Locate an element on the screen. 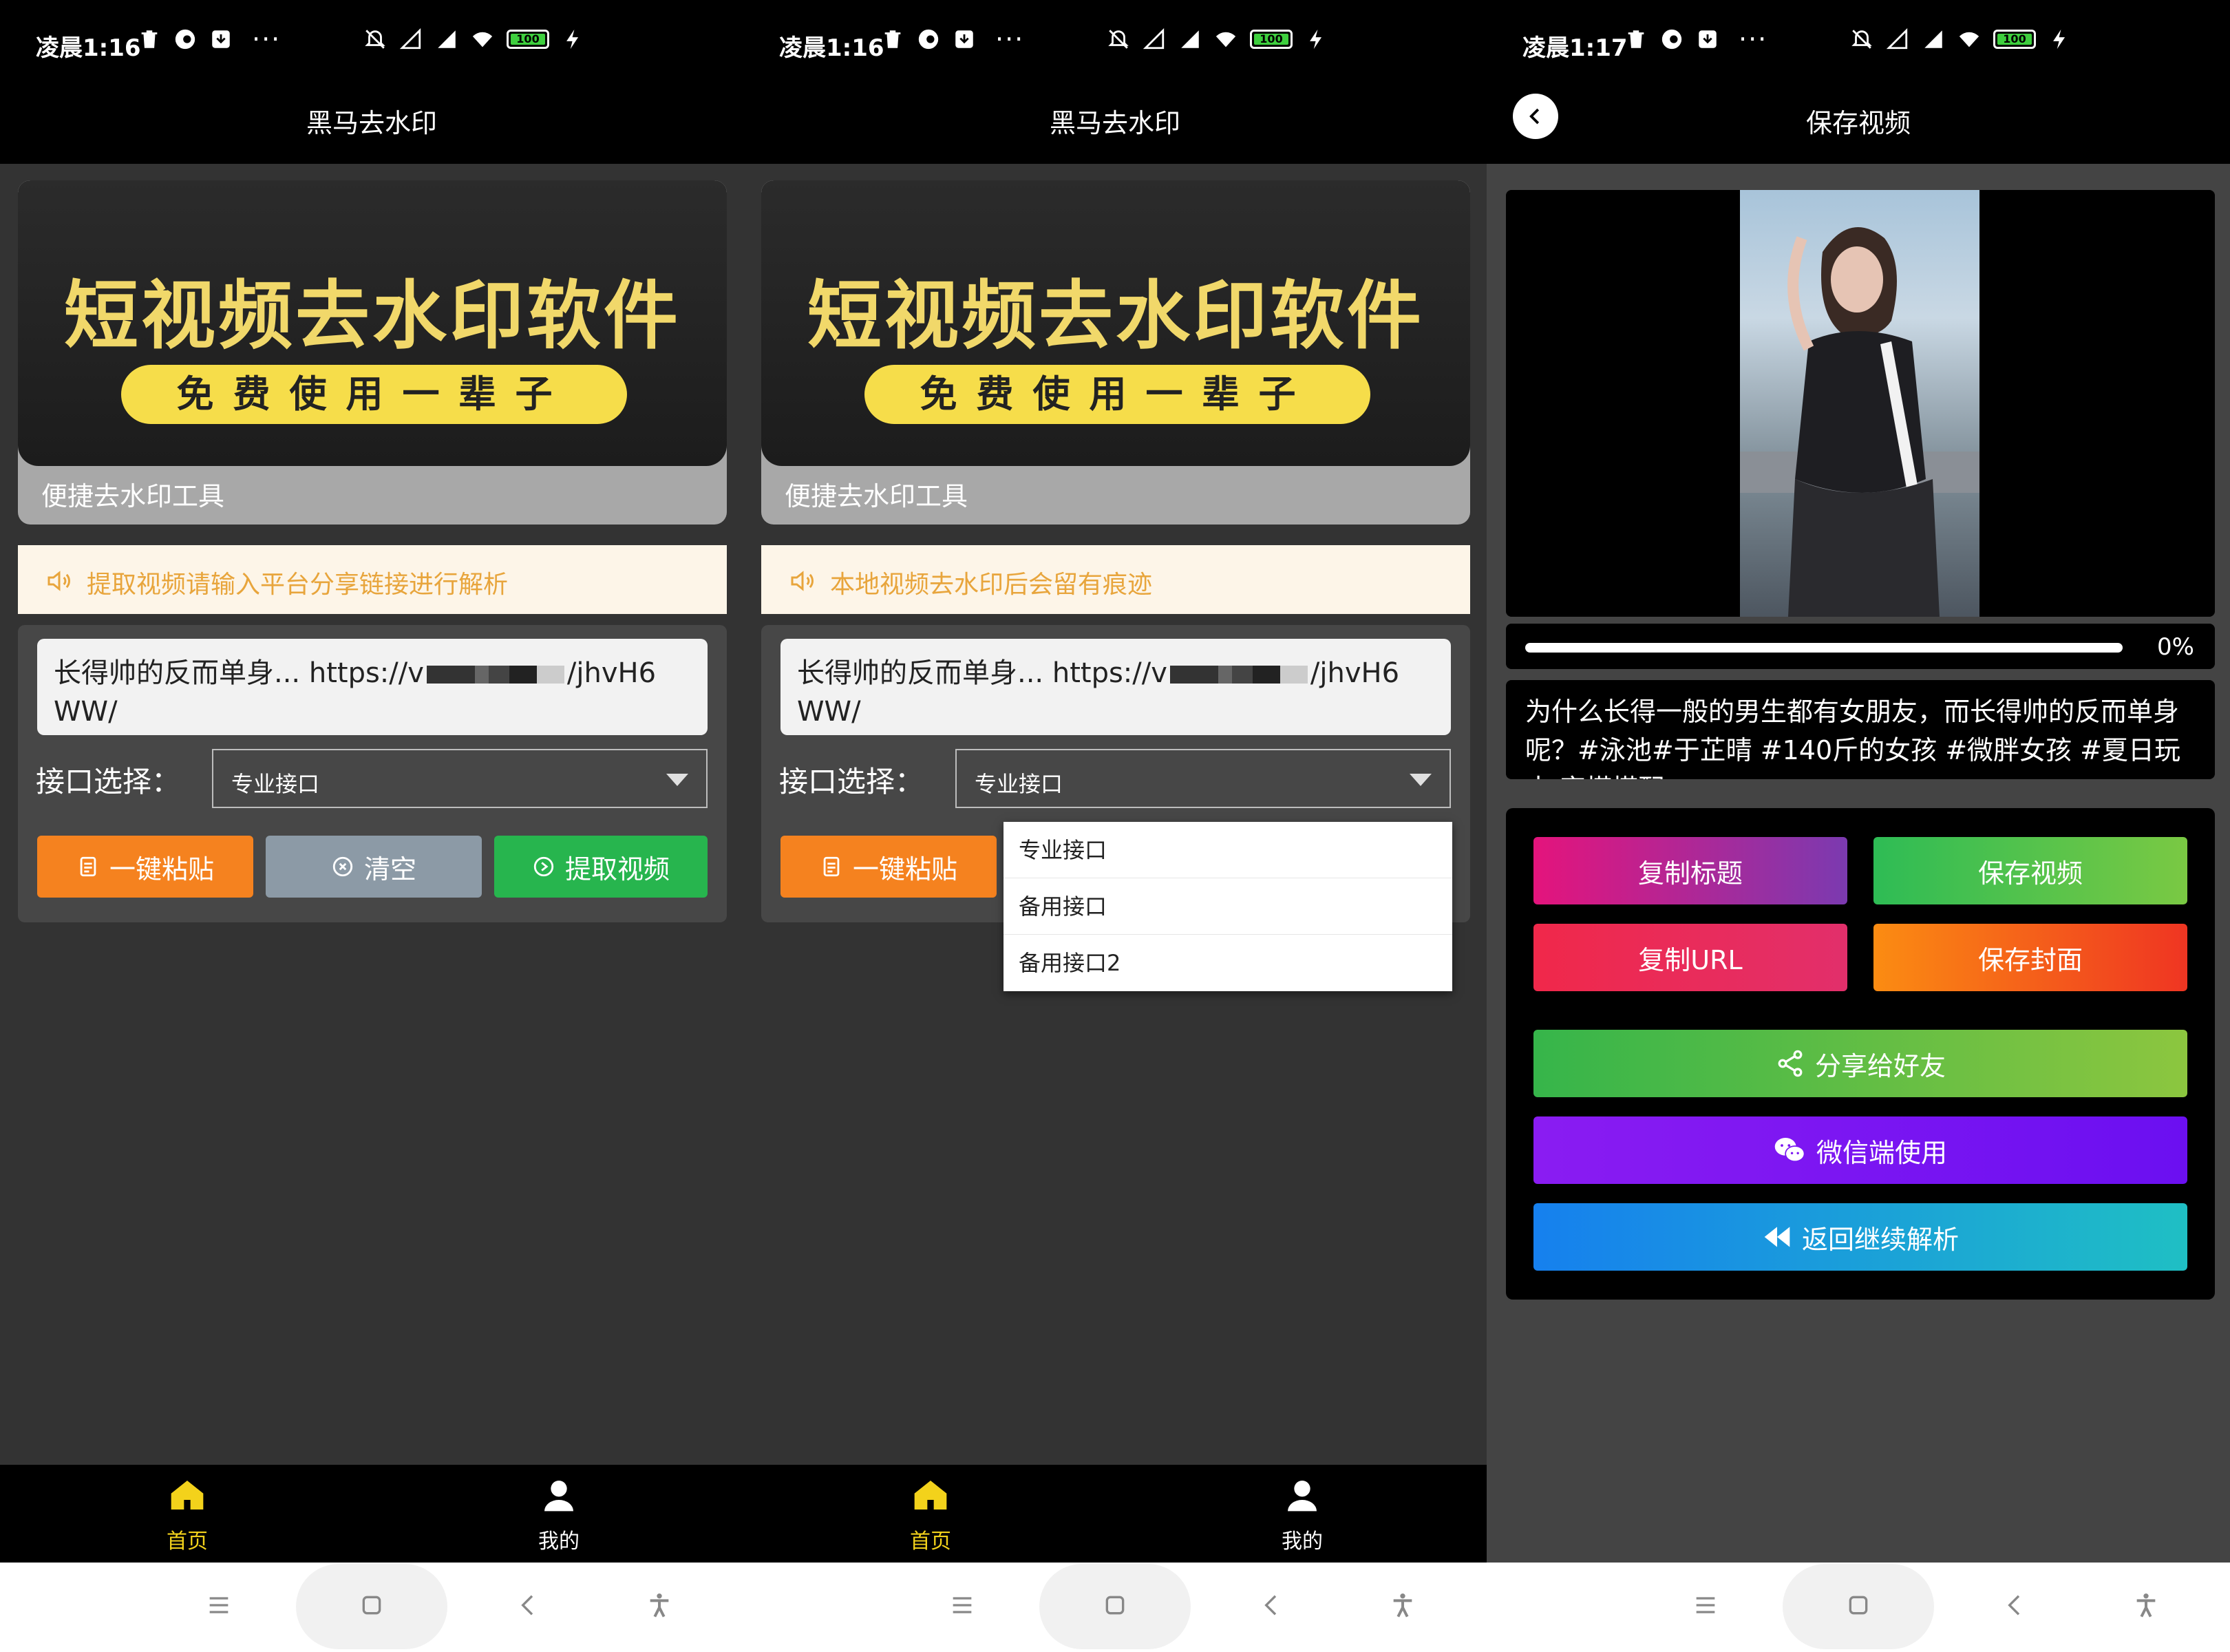 The height and width of the screenshot is (1652, 2230). interface-select-value: 专业接口 is located at coordinates (275, 784).